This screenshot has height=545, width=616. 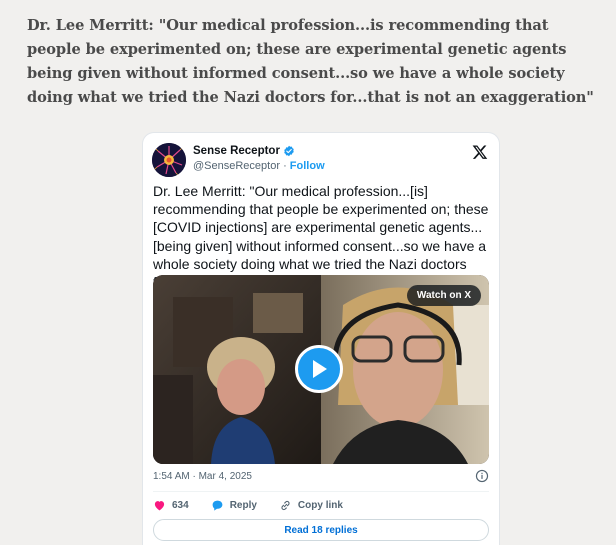 What do you see at coordinates (307, 166) in the screenshot?
I see `follow-button: Follow` at bounding box center [307, 166].